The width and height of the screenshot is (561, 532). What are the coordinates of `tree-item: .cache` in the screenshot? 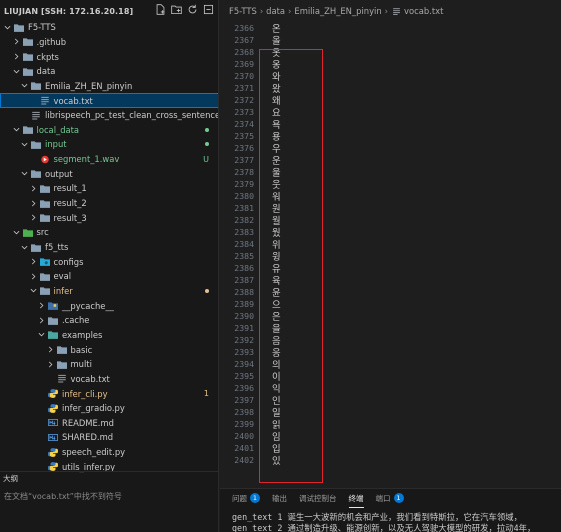 It's located at (109, 320).